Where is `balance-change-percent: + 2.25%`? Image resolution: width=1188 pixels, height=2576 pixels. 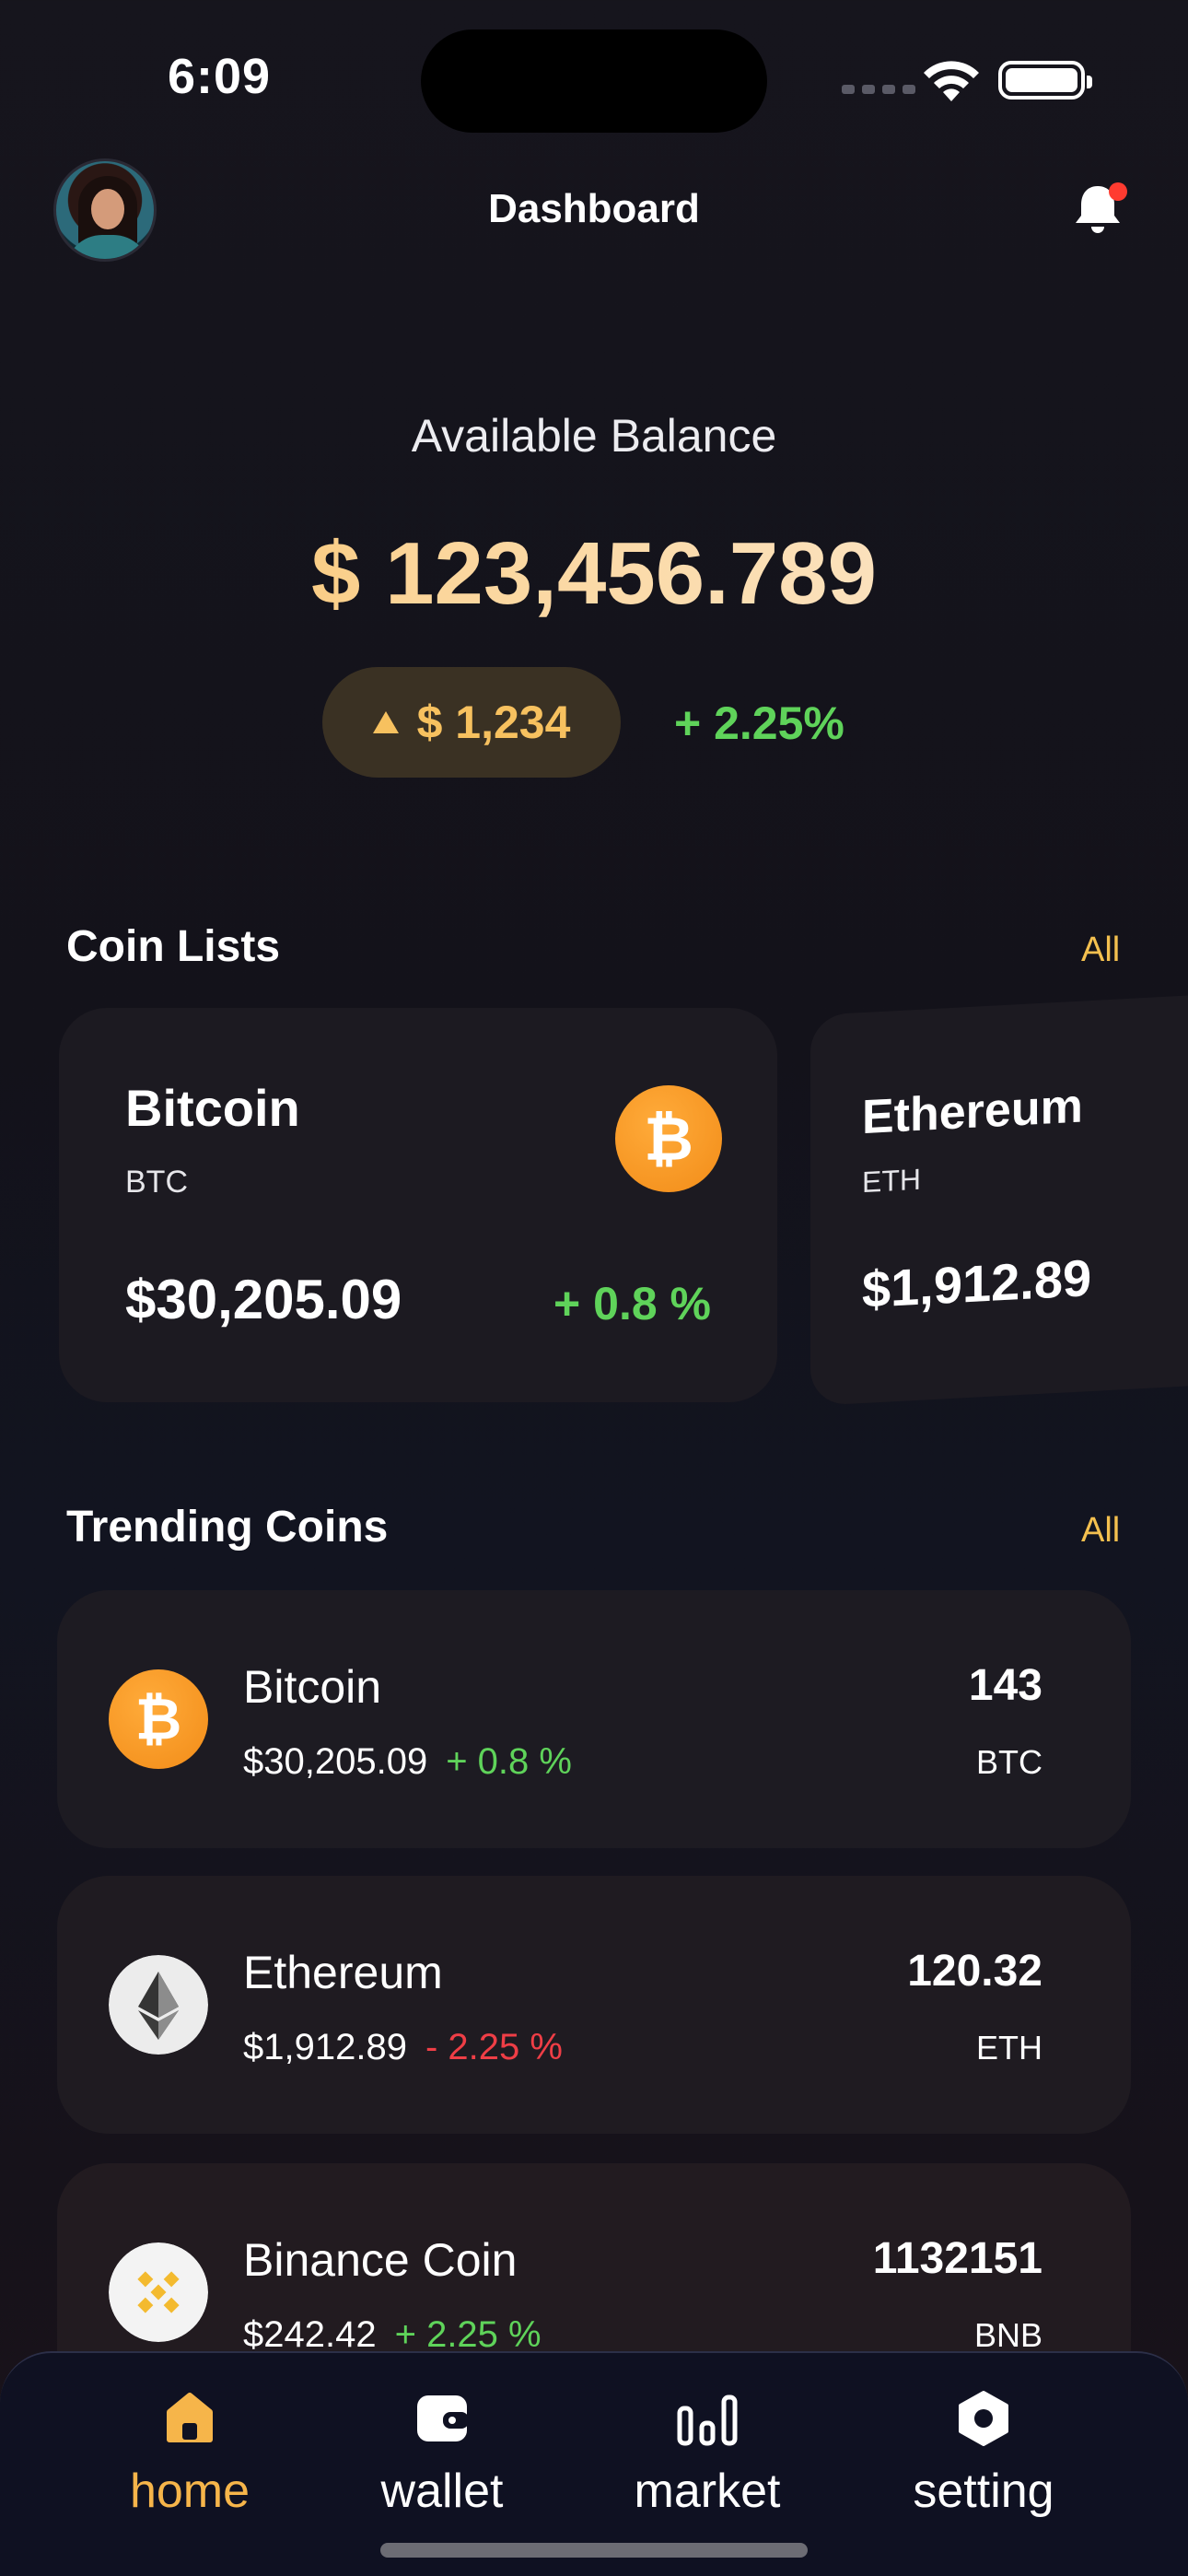 balance-change-percent: + 2.25% is located at coordinates (759, 723).